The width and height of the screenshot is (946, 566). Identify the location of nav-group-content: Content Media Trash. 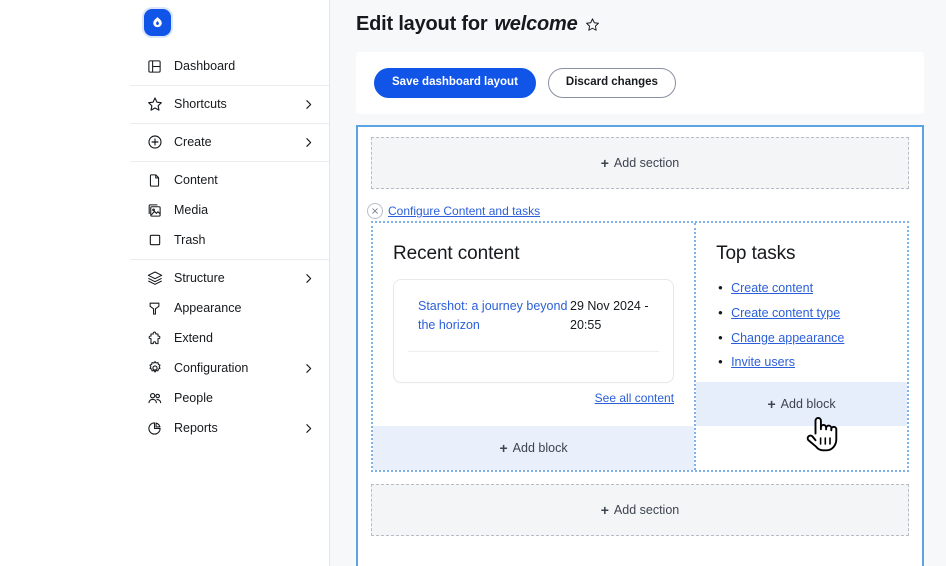
(229, 210).